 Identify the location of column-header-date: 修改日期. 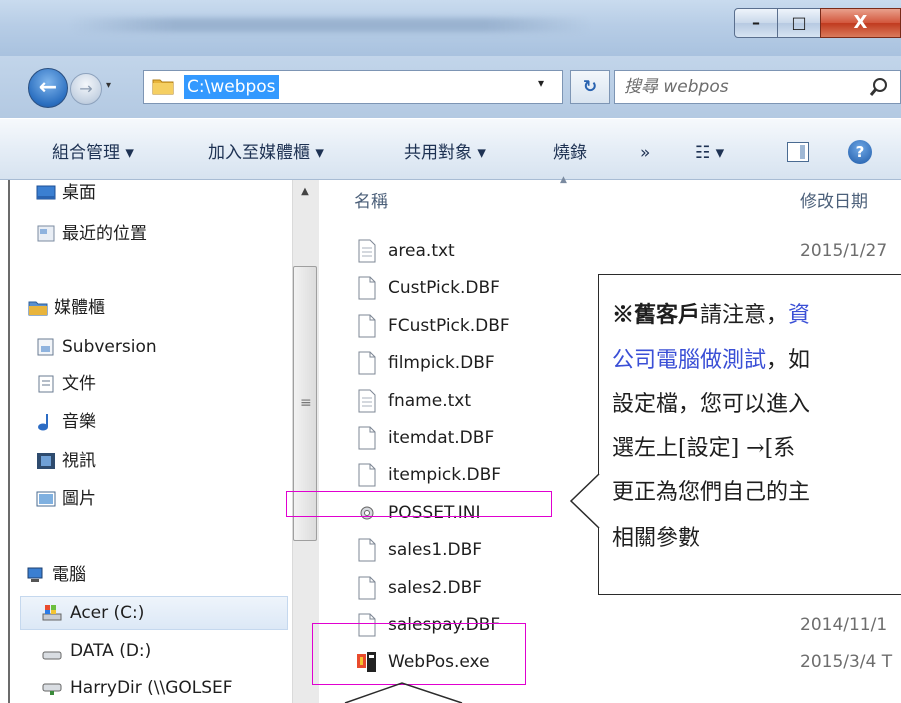
(834, 199).